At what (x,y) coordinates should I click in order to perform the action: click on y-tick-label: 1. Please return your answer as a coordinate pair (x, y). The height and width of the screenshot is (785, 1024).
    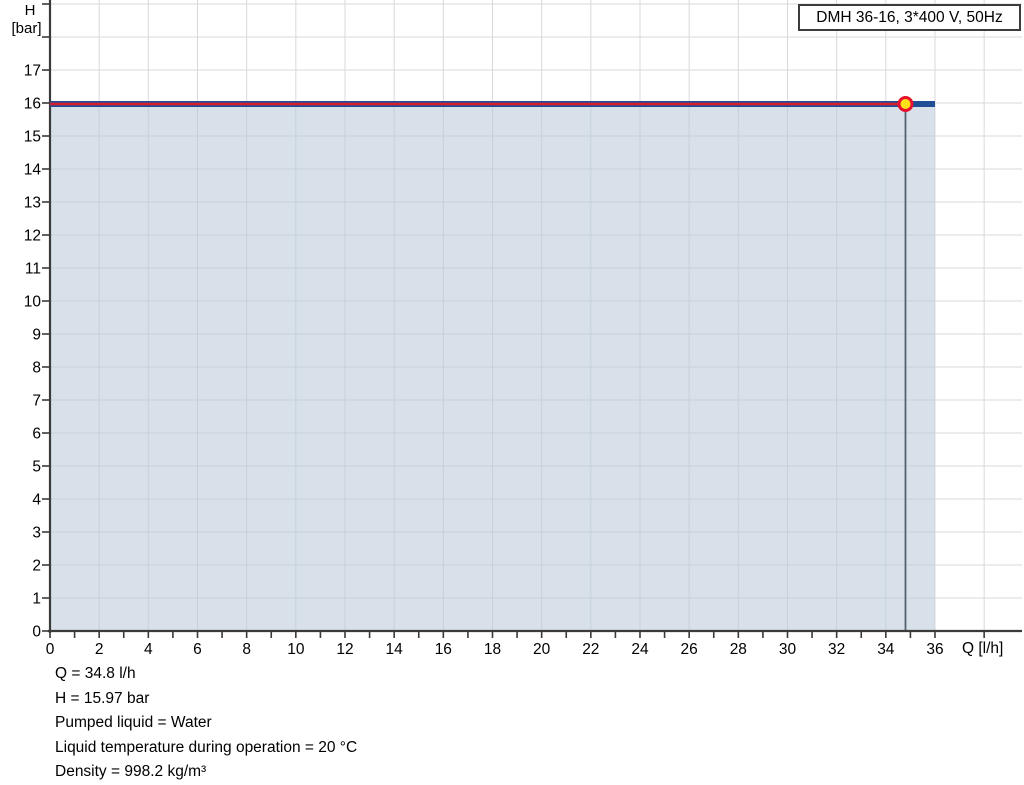
    Looking at the image, I should click on (36, 599).